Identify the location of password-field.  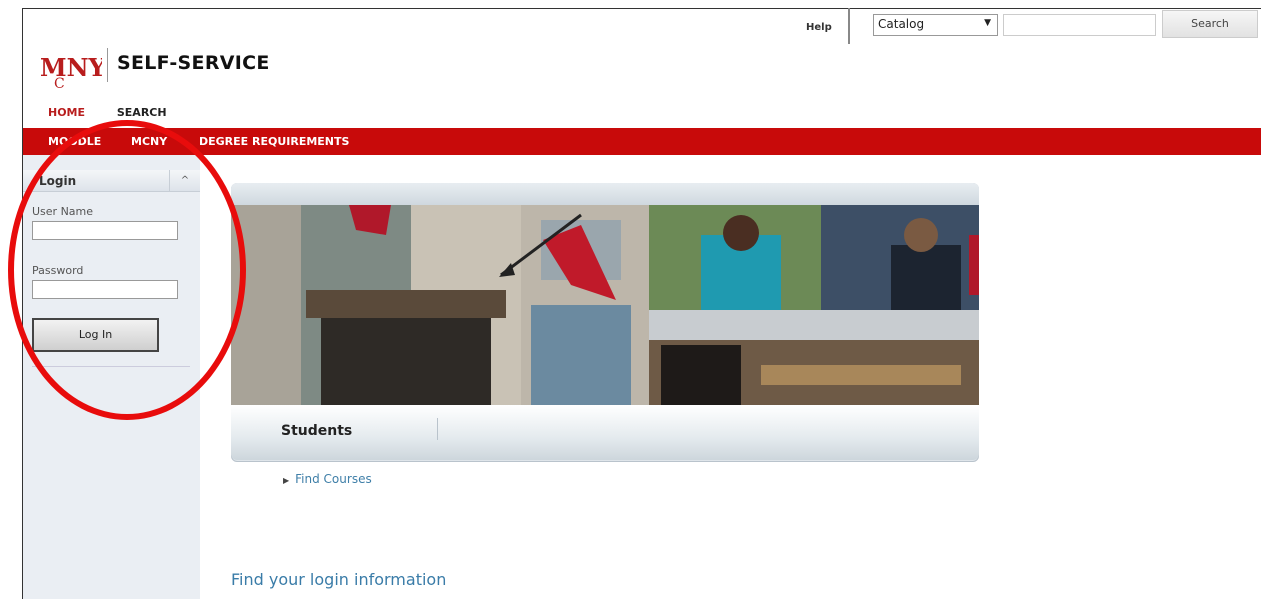
(105, 289).